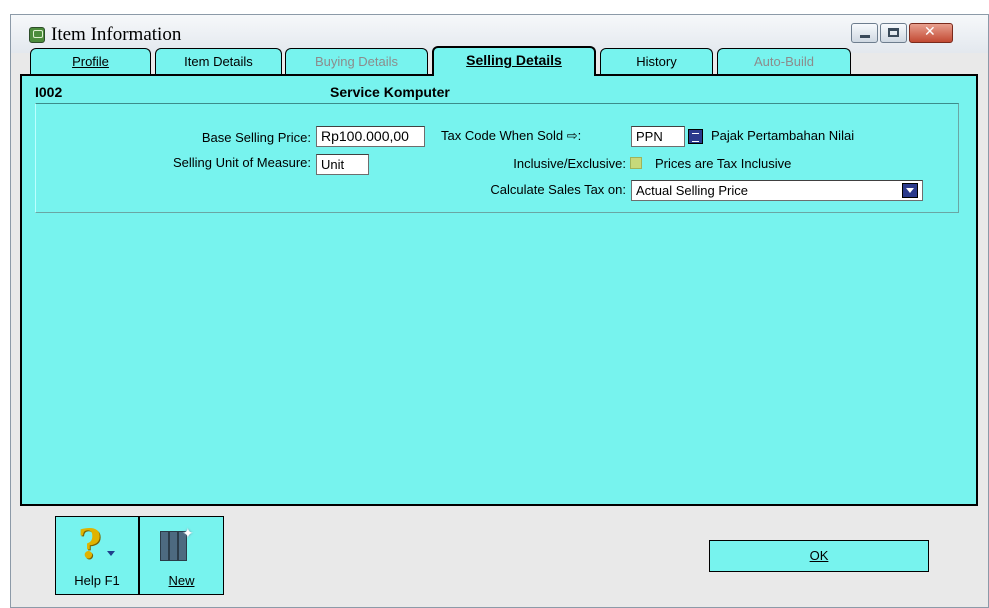 The height and width of the screenshot is (608, 989). Describe the element at coordinates (636, 163) in the screenshot. I see `tax-inclusive-checkbox` at that location.